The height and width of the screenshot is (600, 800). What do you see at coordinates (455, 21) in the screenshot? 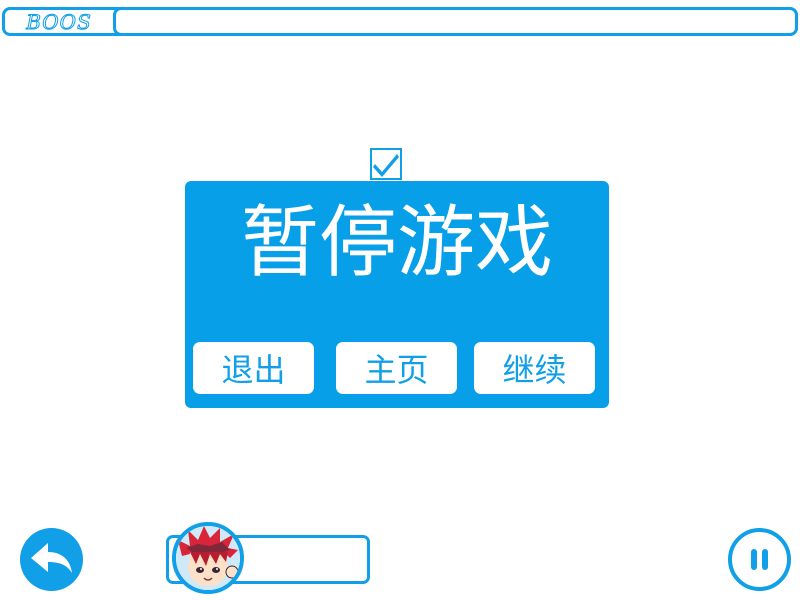
I see `boss-hp-track` at bounding box center [455, 21].